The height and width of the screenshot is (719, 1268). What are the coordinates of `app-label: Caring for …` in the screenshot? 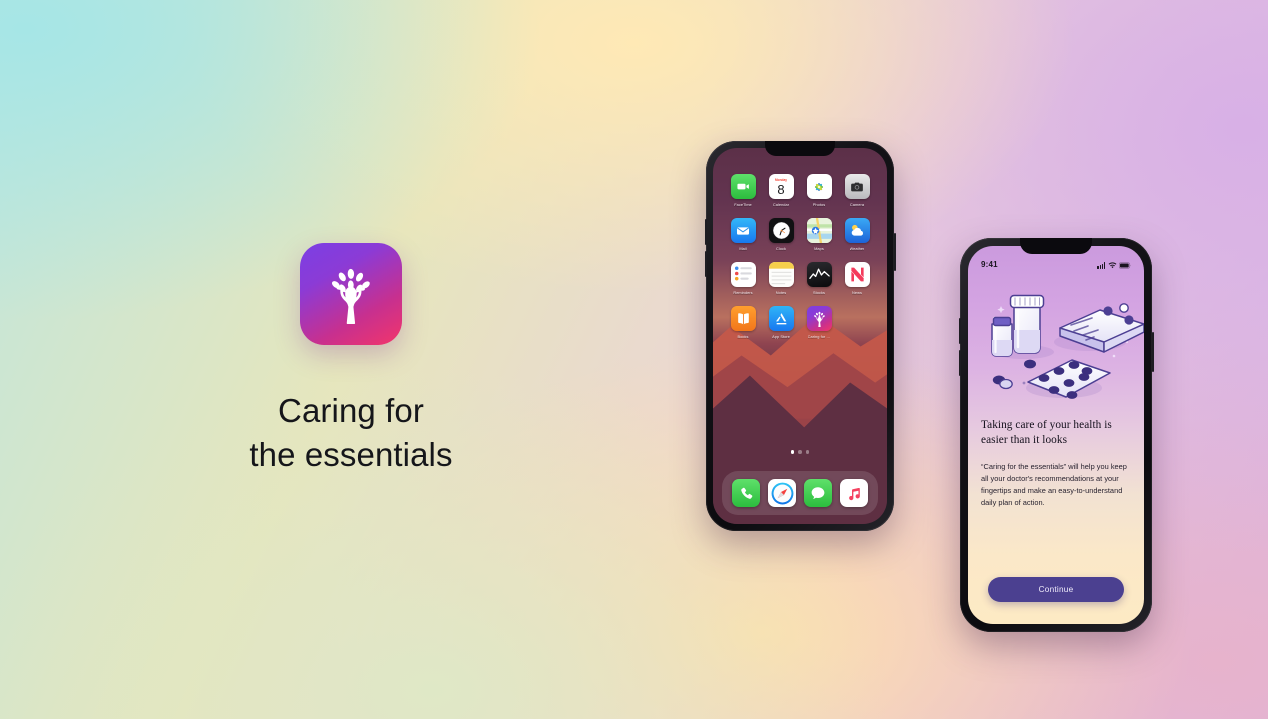 It's located at (819, 336).